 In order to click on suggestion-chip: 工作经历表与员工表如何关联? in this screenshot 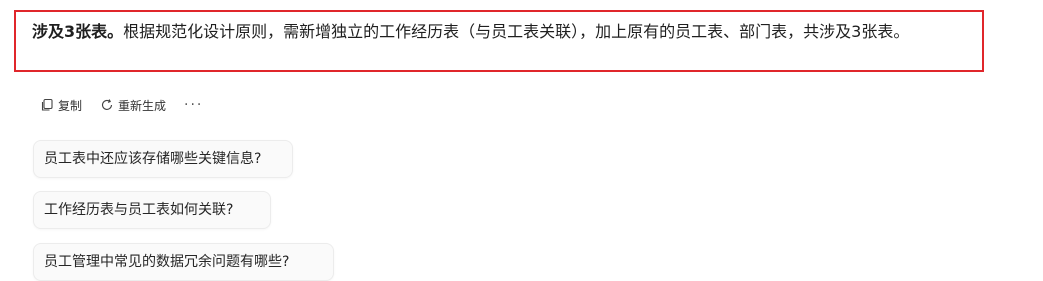, I will do `click(152, 210)`.